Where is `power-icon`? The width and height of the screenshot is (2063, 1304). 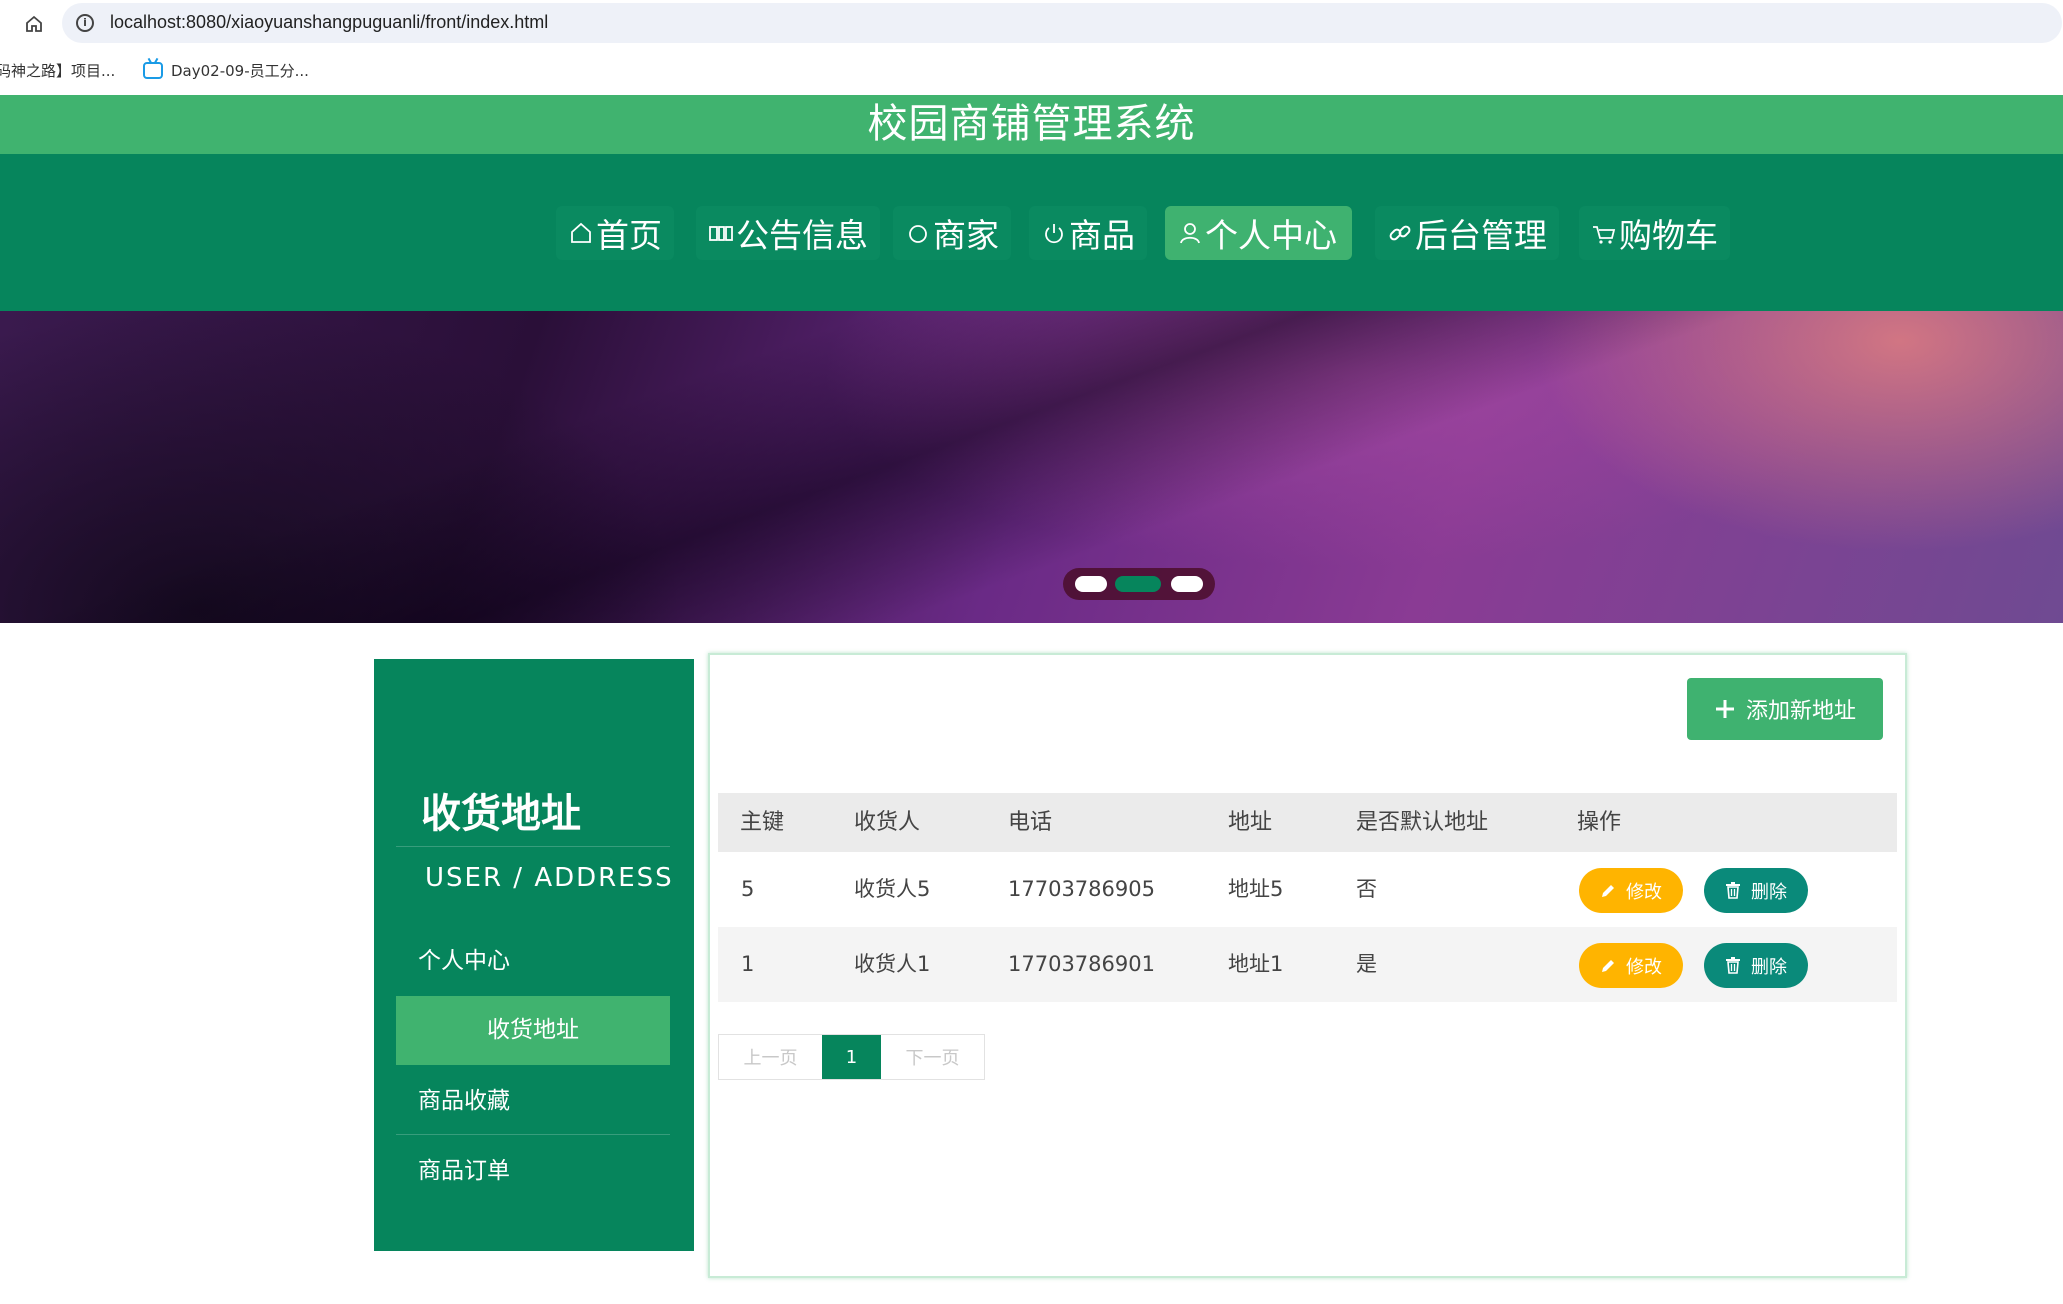
power-icon is located at coordinates (1054, 234).